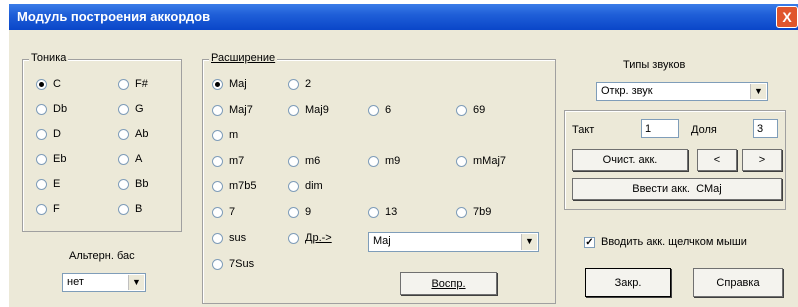 The width and height of the screenshot is (798, 307). I want to click on tonic-radio-e: E, so click(48, 184).